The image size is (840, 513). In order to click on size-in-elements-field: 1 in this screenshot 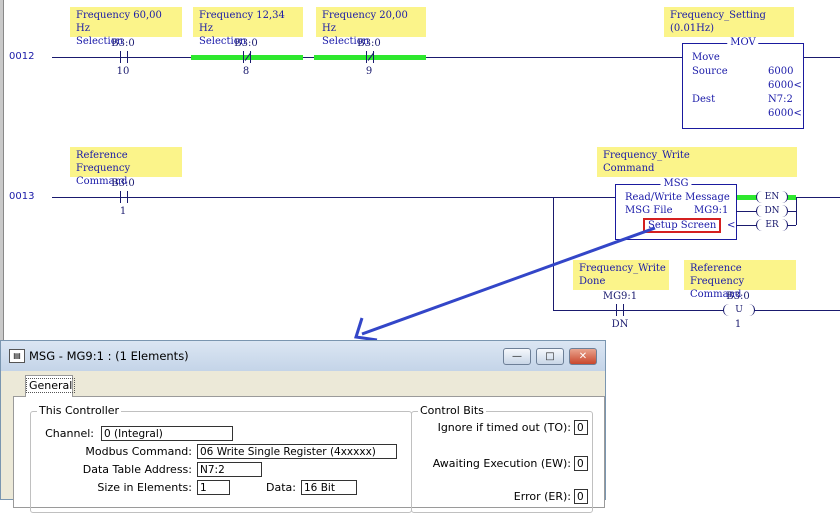, I will do `click(213, 487)`.